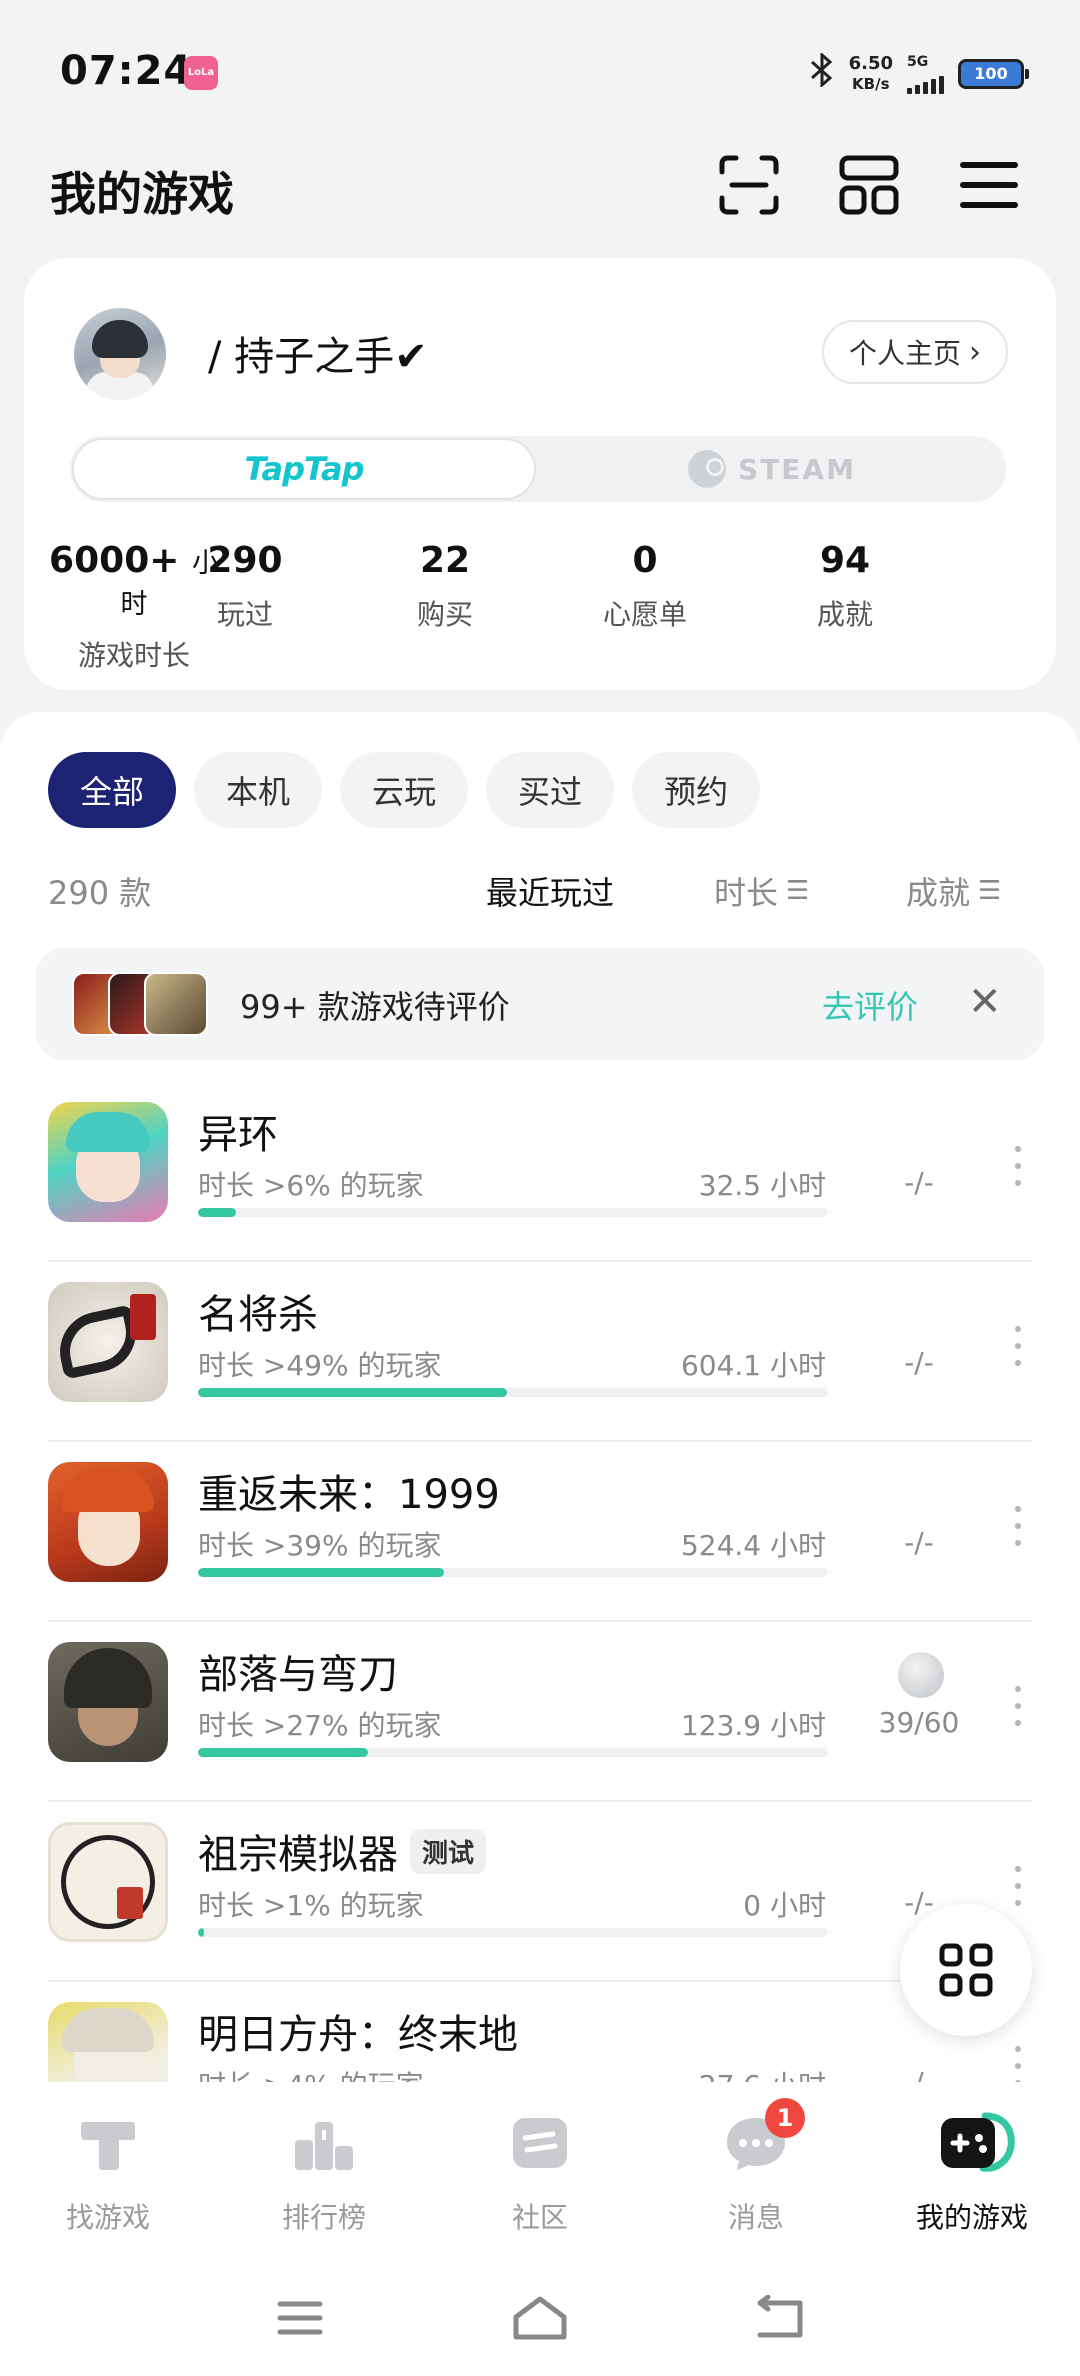 The height and width of the screenshot is (2376, 1080). I want to click on nav-community: 社区, so click(540, 2172).